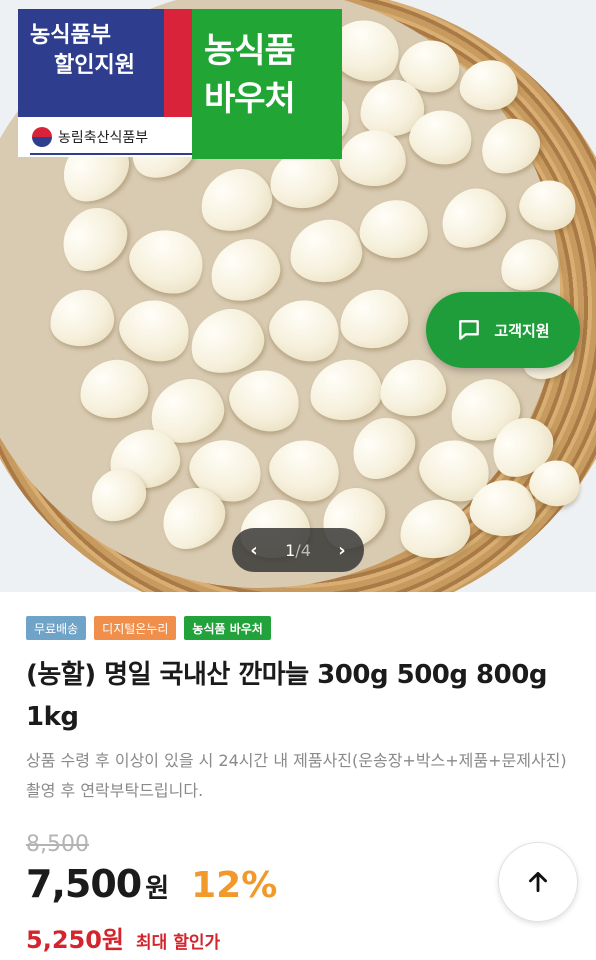  I want to click on discount-support-badge: 농식품부 할인지원, so click(91, 63).